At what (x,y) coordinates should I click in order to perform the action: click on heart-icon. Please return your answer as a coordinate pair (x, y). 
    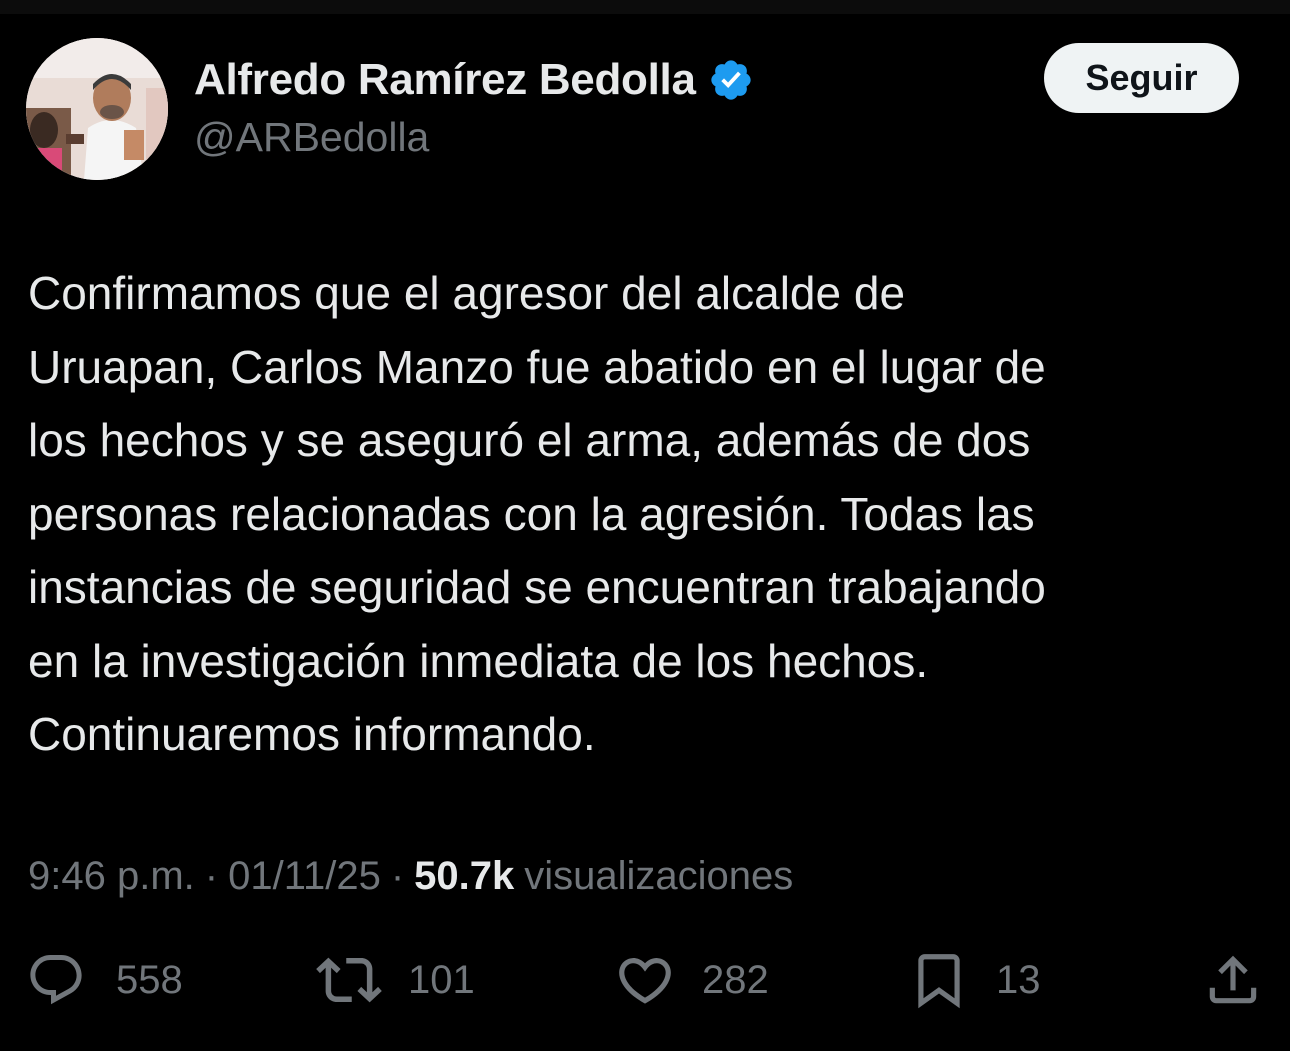
    Looking at the image, I should click on (645, 981).